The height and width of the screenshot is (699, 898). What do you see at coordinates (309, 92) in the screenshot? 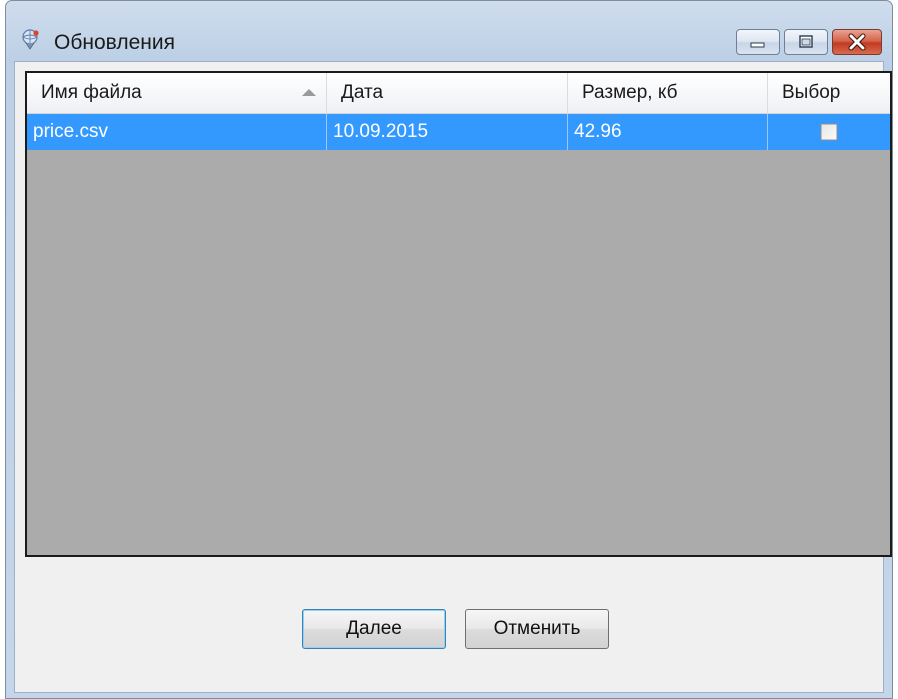
I see `sort-ascending-icon` at bounding box center [309, 92].